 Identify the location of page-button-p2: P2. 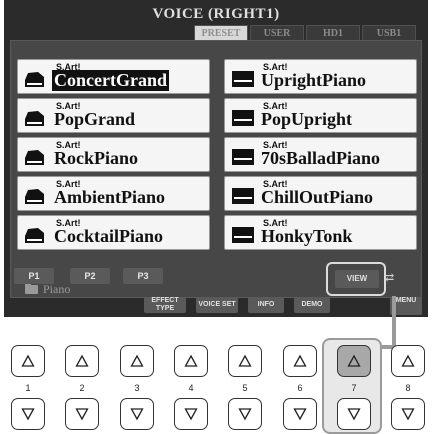
(90, 276).